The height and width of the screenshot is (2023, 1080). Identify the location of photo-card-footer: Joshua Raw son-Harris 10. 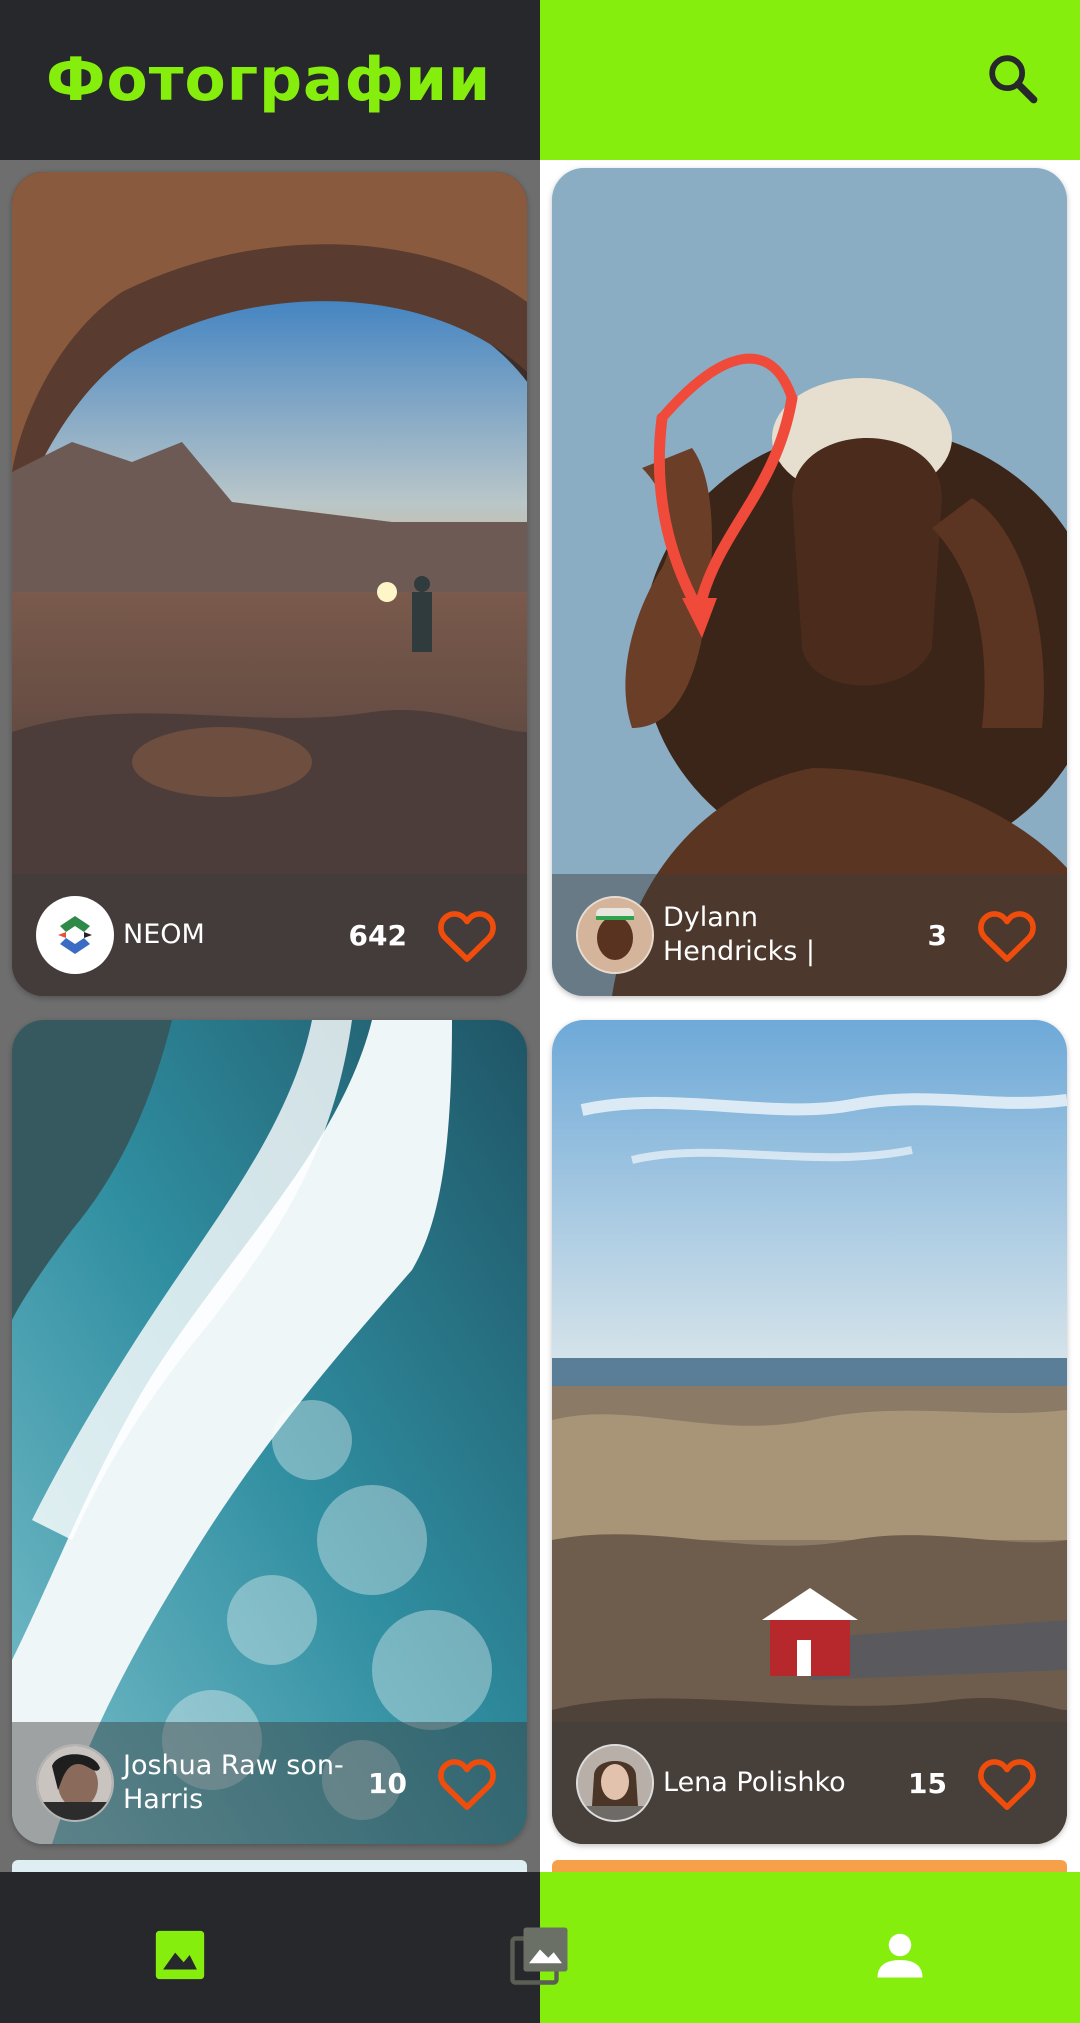
(269, 1783).